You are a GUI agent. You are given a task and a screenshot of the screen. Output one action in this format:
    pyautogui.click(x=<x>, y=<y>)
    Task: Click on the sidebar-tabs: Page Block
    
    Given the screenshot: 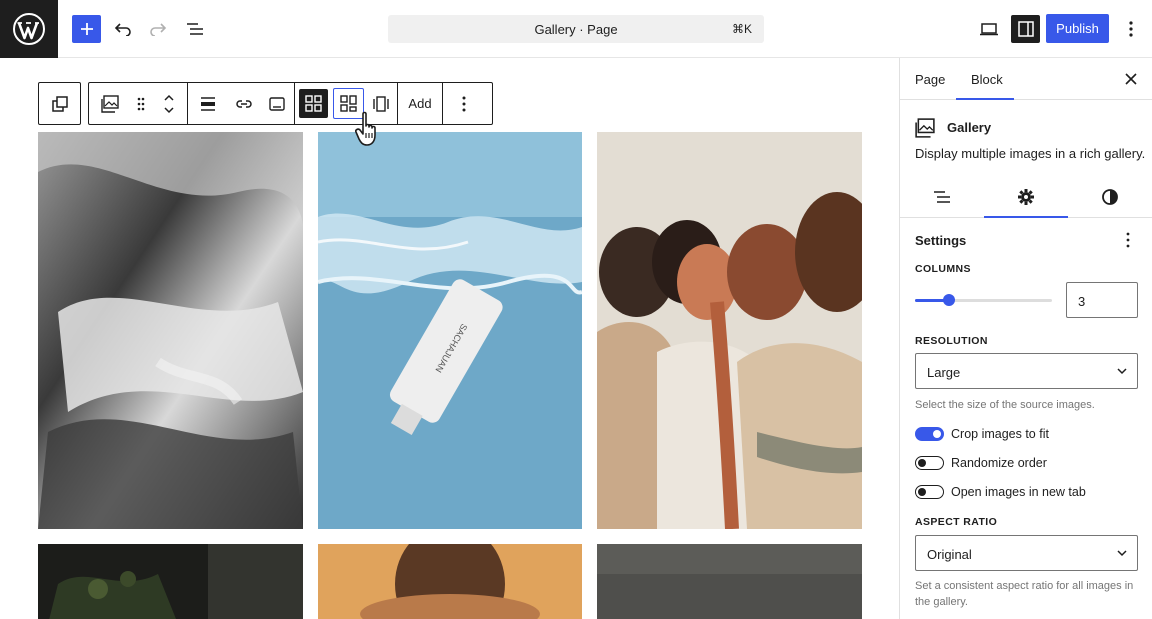 What is the action you would take?
    pyautogui.click(x=1026, y=79)
    